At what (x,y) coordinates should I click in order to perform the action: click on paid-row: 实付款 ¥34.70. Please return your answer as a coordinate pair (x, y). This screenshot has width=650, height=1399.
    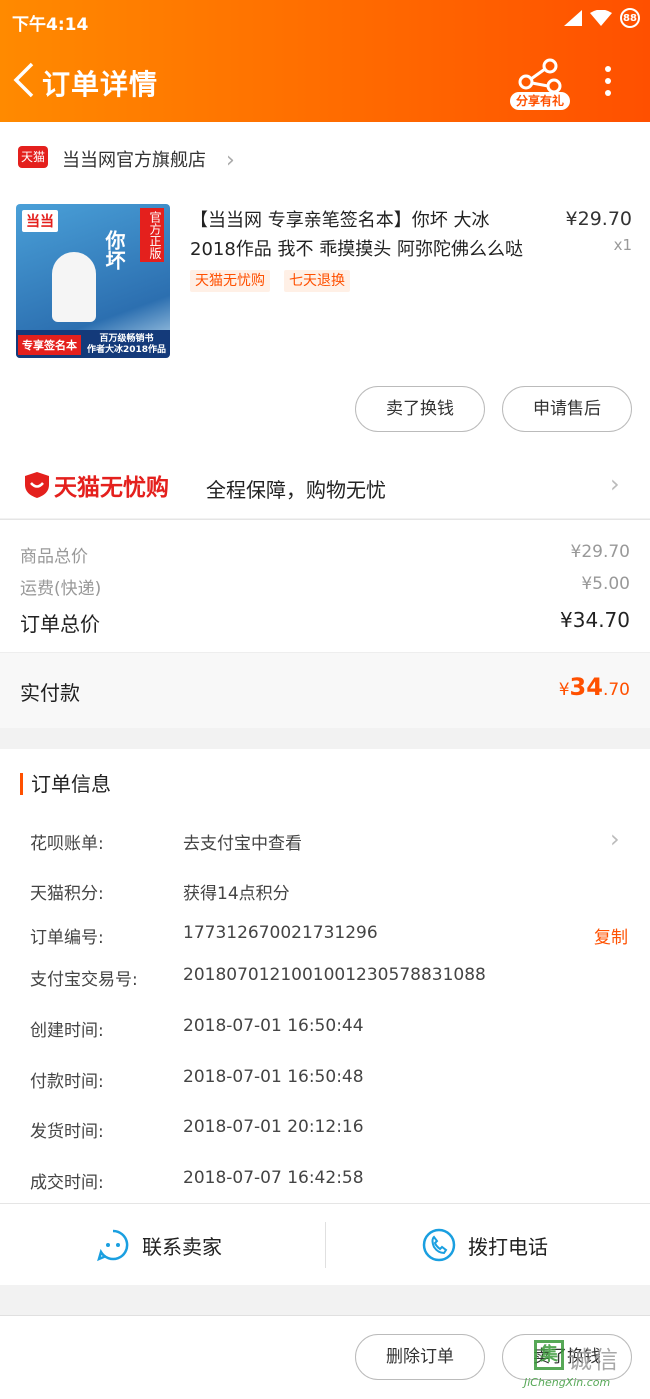
    Looking at the image, I should click on (325, 690).